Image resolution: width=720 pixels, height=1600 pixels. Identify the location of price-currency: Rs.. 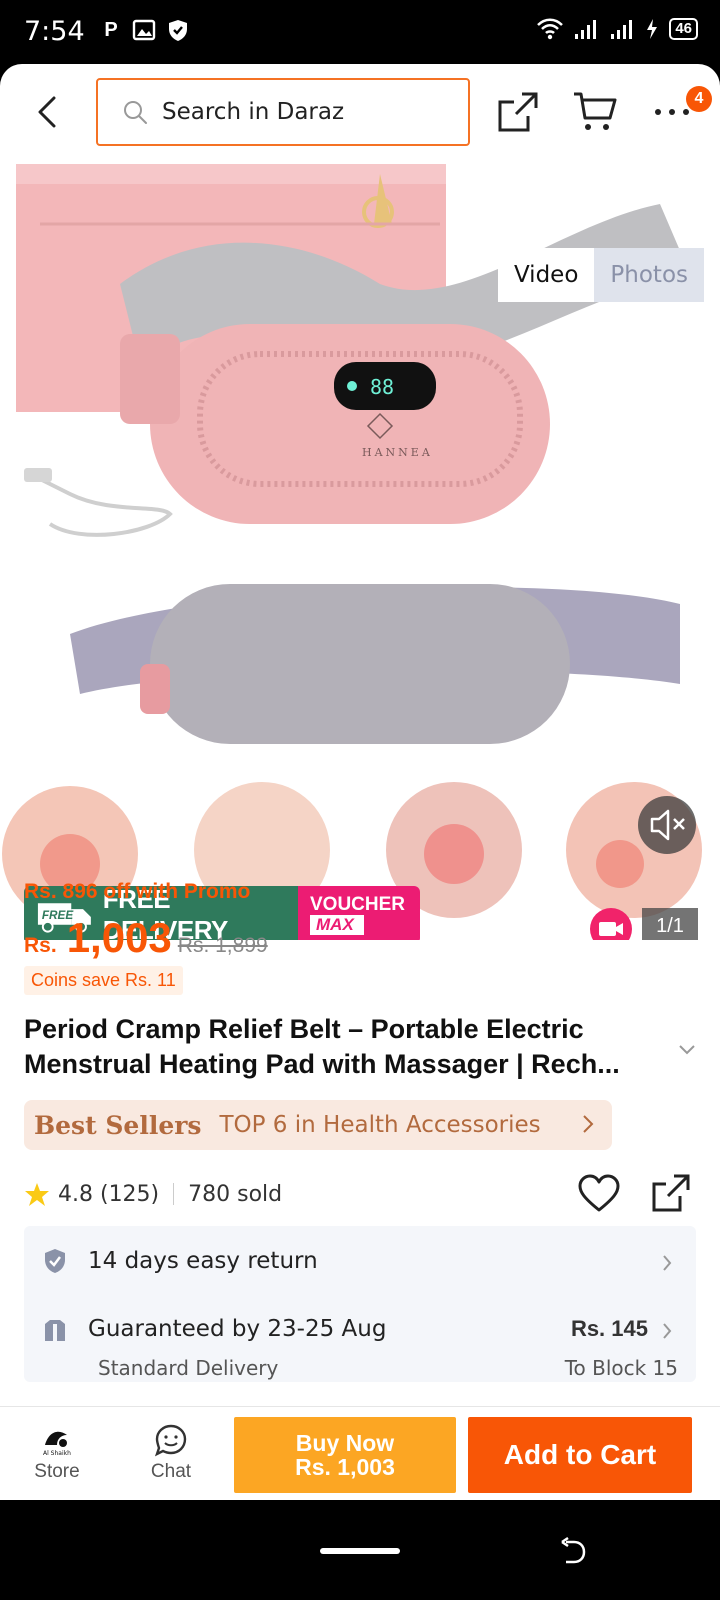
(40, 945).